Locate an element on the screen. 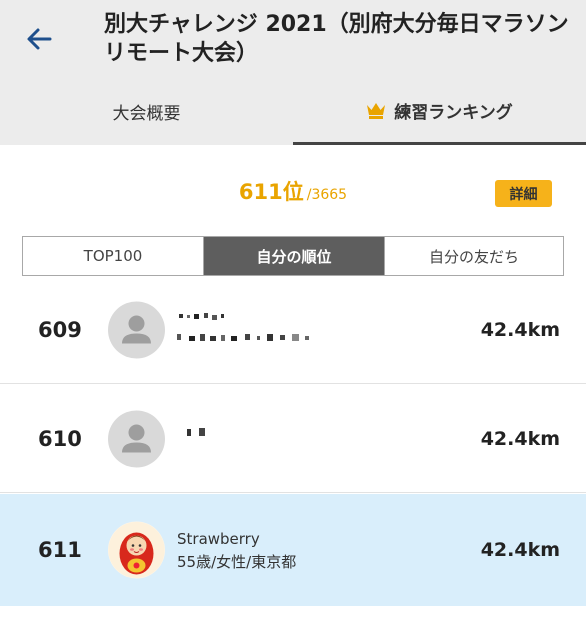 The image size is (586, 625). detail-button: 詳細 is located at coordinates (523, 193).